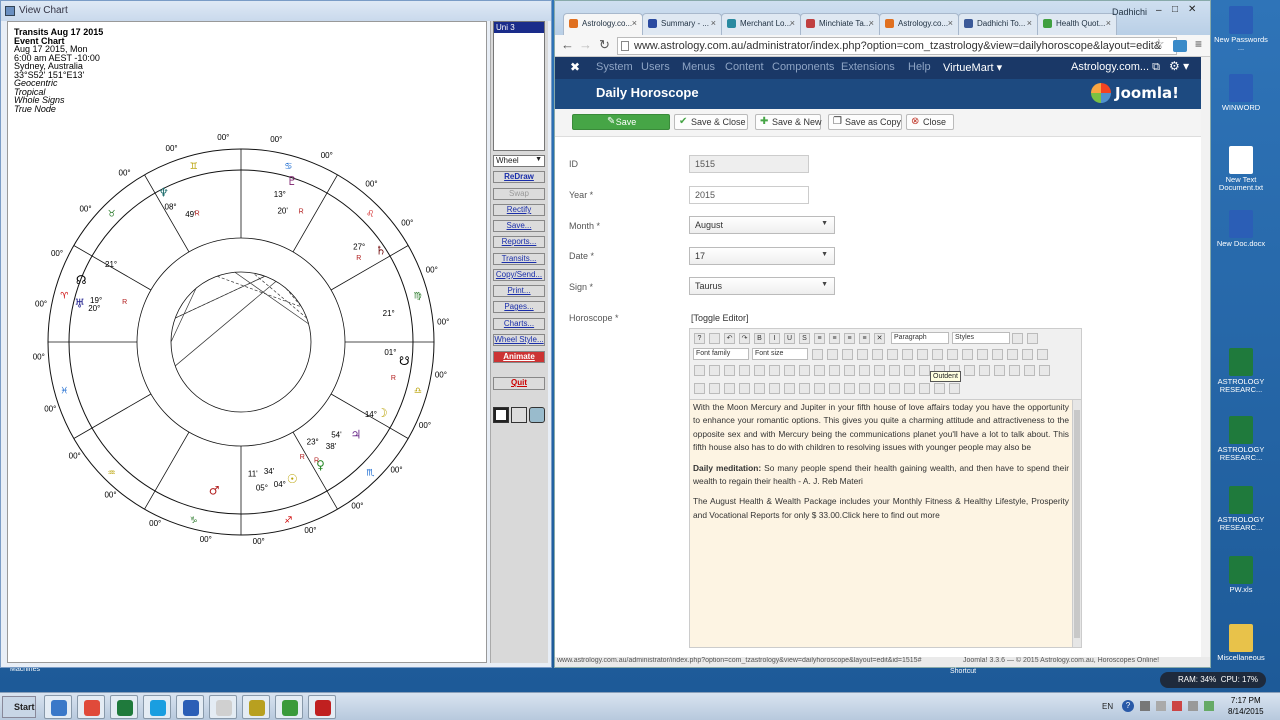  Describe the element at coordinates (1159, 10) in the screenshot. I see `minimize-icon: –` at that location.